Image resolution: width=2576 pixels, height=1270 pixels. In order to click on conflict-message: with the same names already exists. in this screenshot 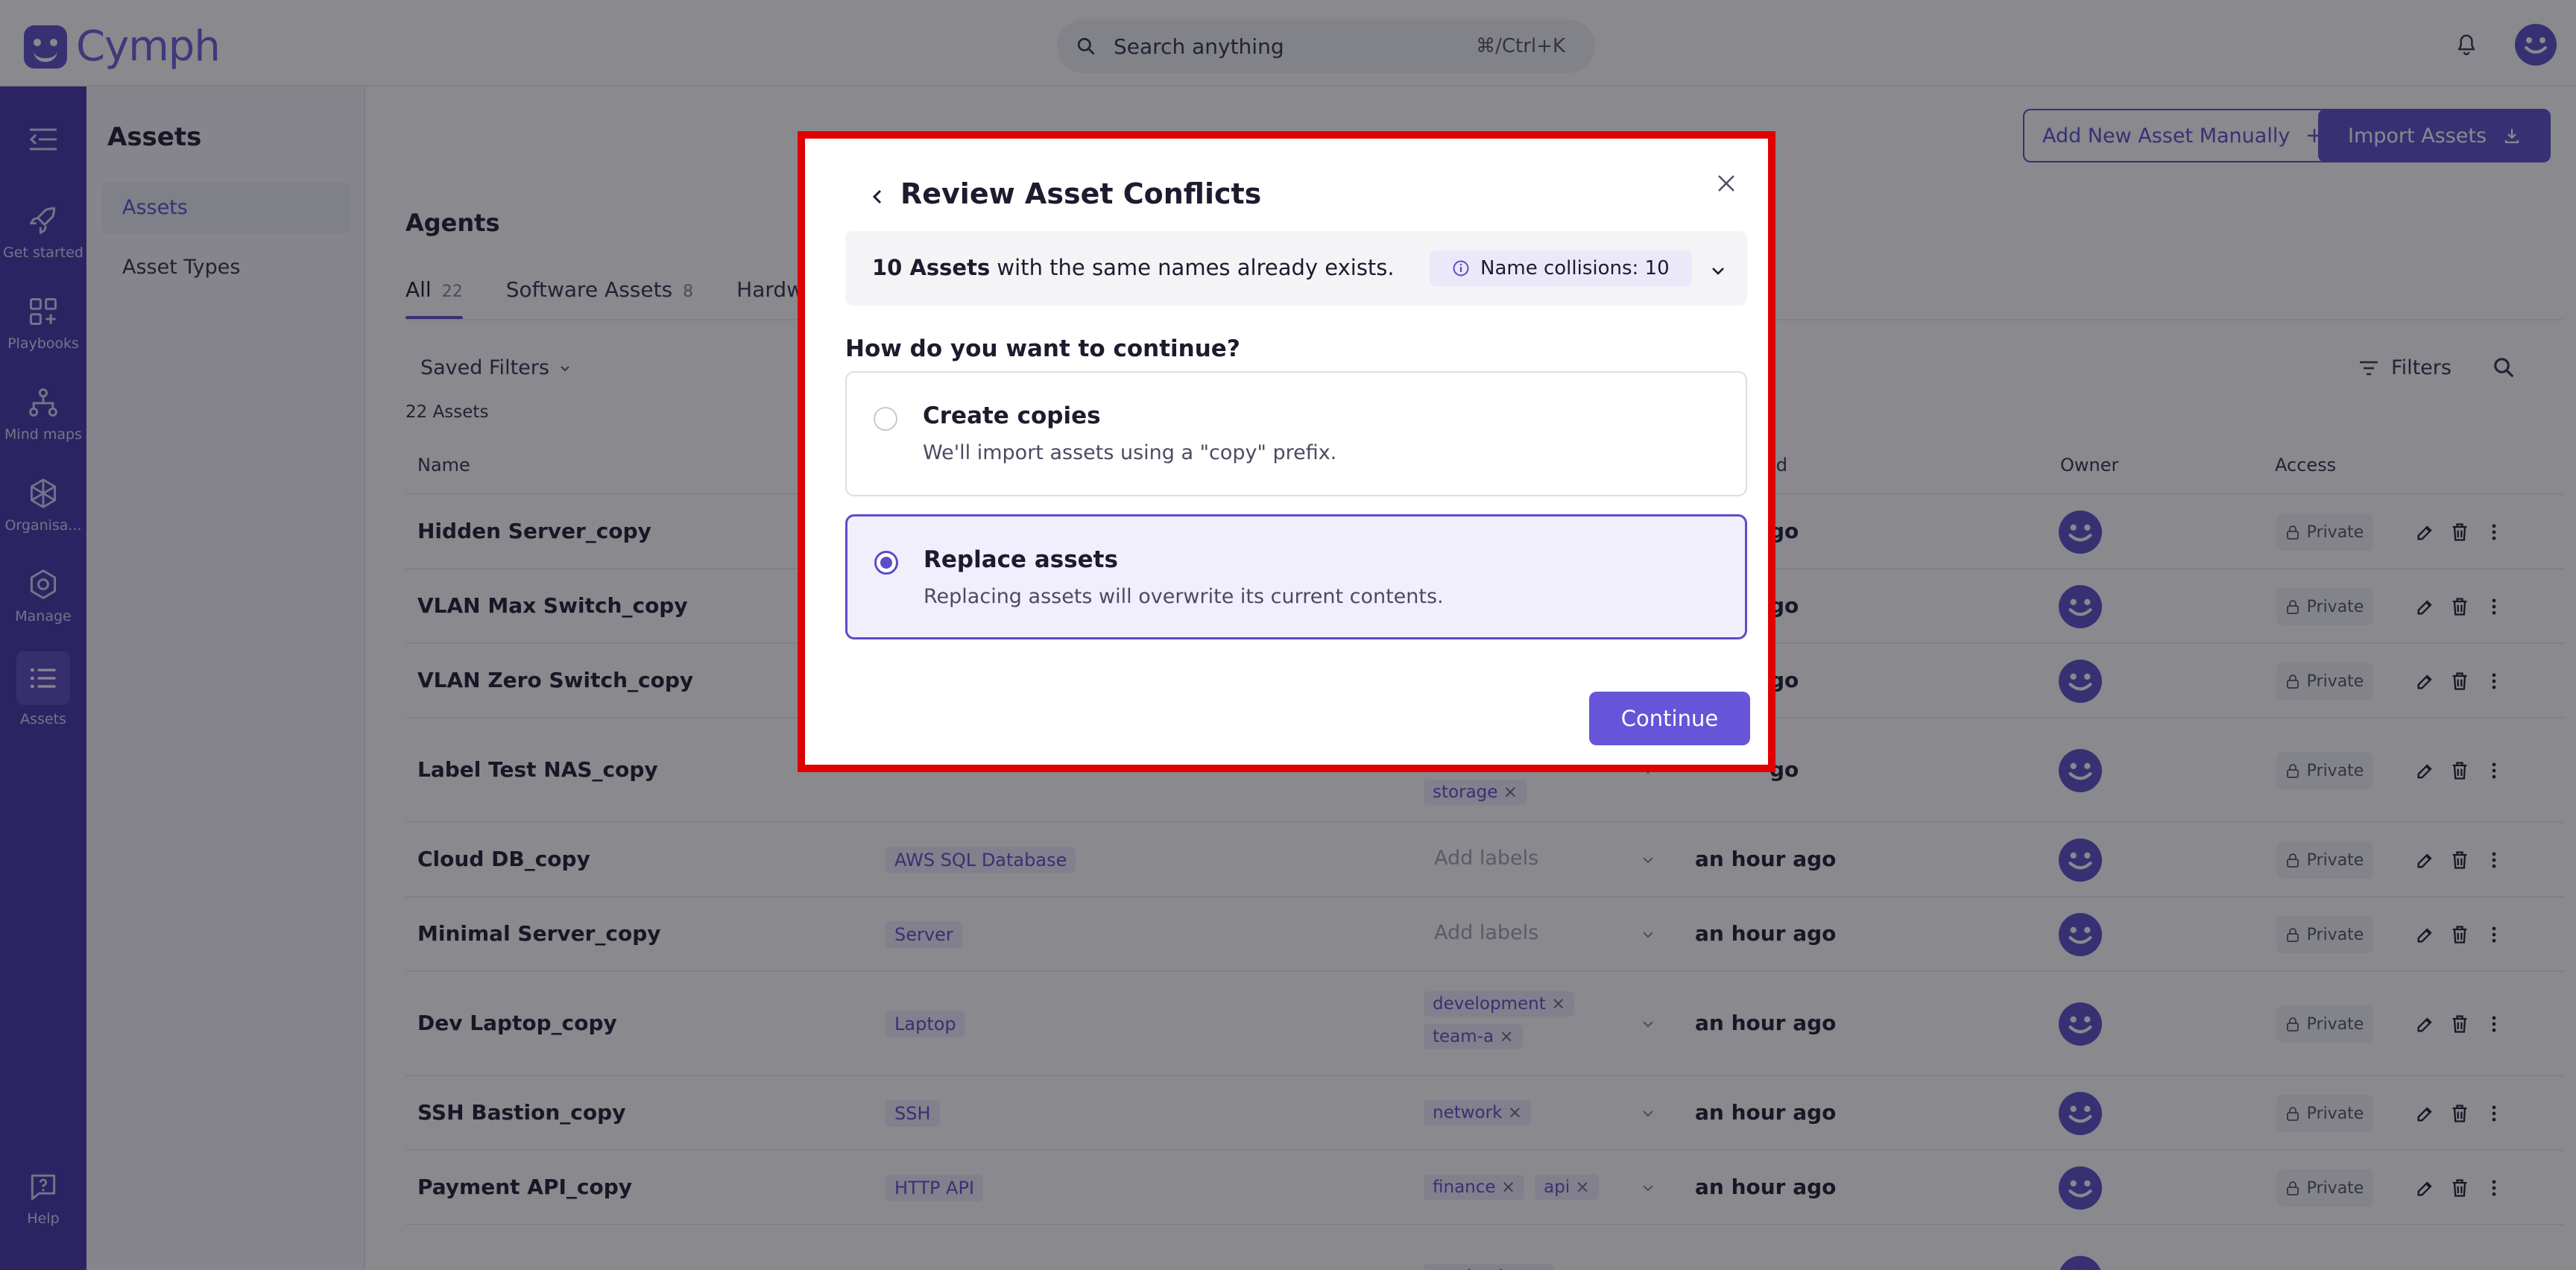, I will do `click(1192, 267)`.